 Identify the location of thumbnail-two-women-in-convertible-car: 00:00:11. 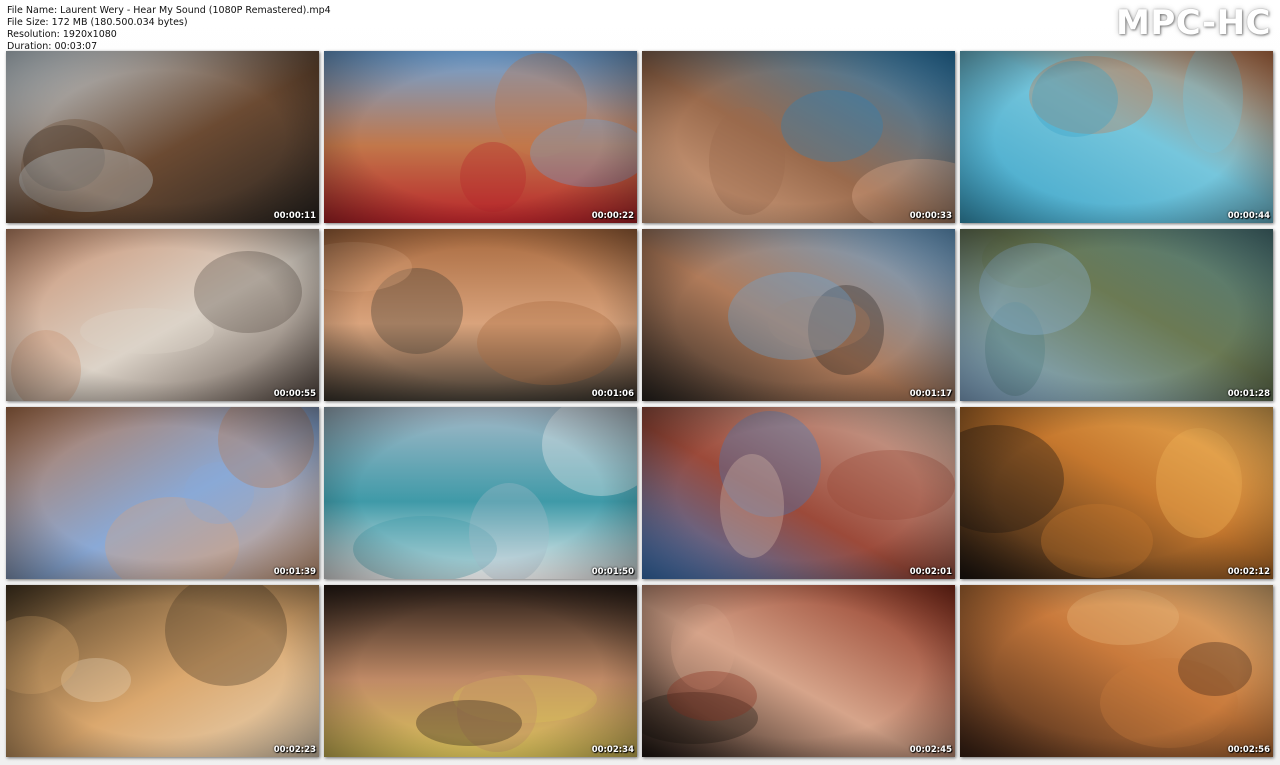
(162, 137).